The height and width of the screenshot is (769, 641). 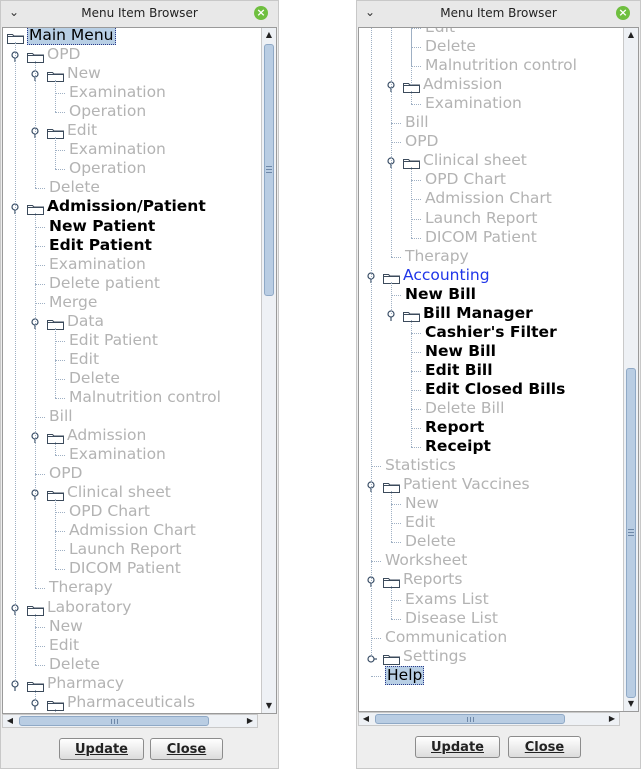 I want to click on tree-node-bill: Bill, so click(x=132, y=416).